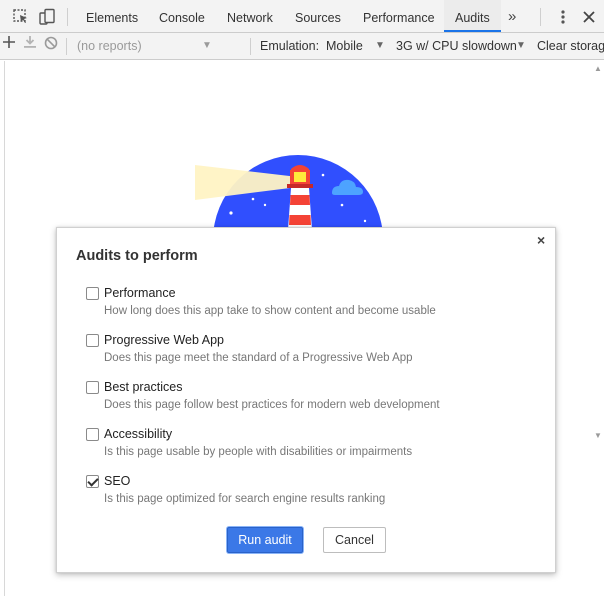 Image resolution: width=604 pixels, height=596 pixels. What do you see at coordinates (472, 16) in the screenshot?
I see `tab-audits: Audits` at bounding box center [472, 16].